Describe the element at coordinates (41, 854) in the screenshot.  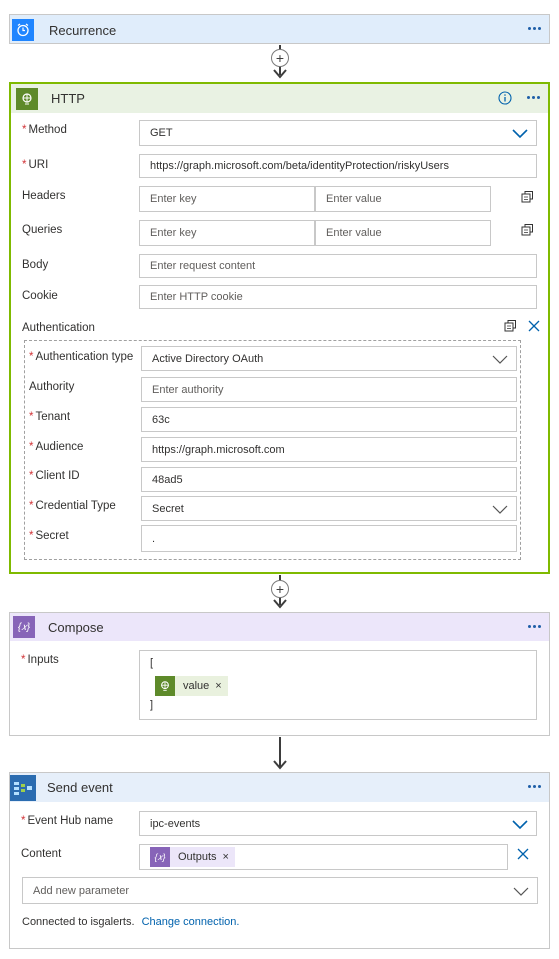
I see `content-label: Content` at that location.